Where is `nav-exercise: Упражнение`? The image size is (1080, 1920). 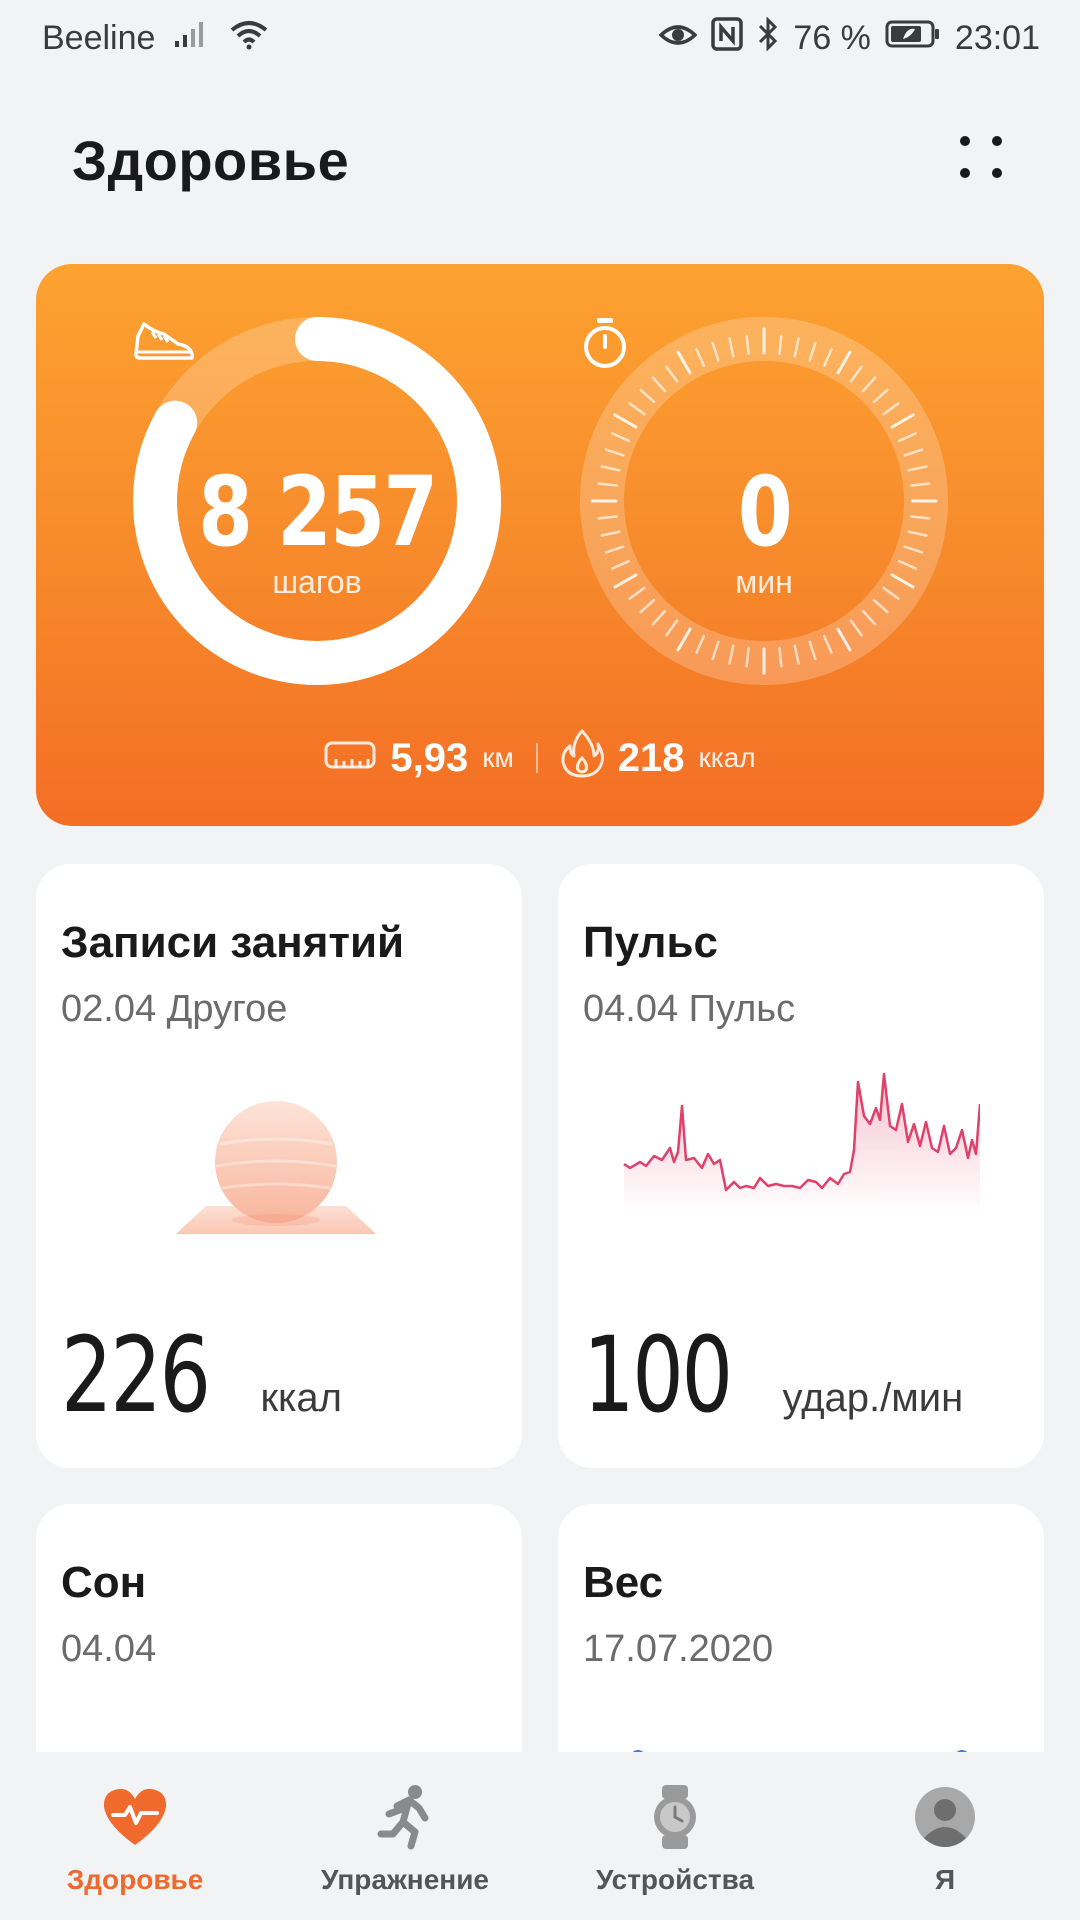
nav-exercise: Упражнение is located at coordinates (405, 1836).